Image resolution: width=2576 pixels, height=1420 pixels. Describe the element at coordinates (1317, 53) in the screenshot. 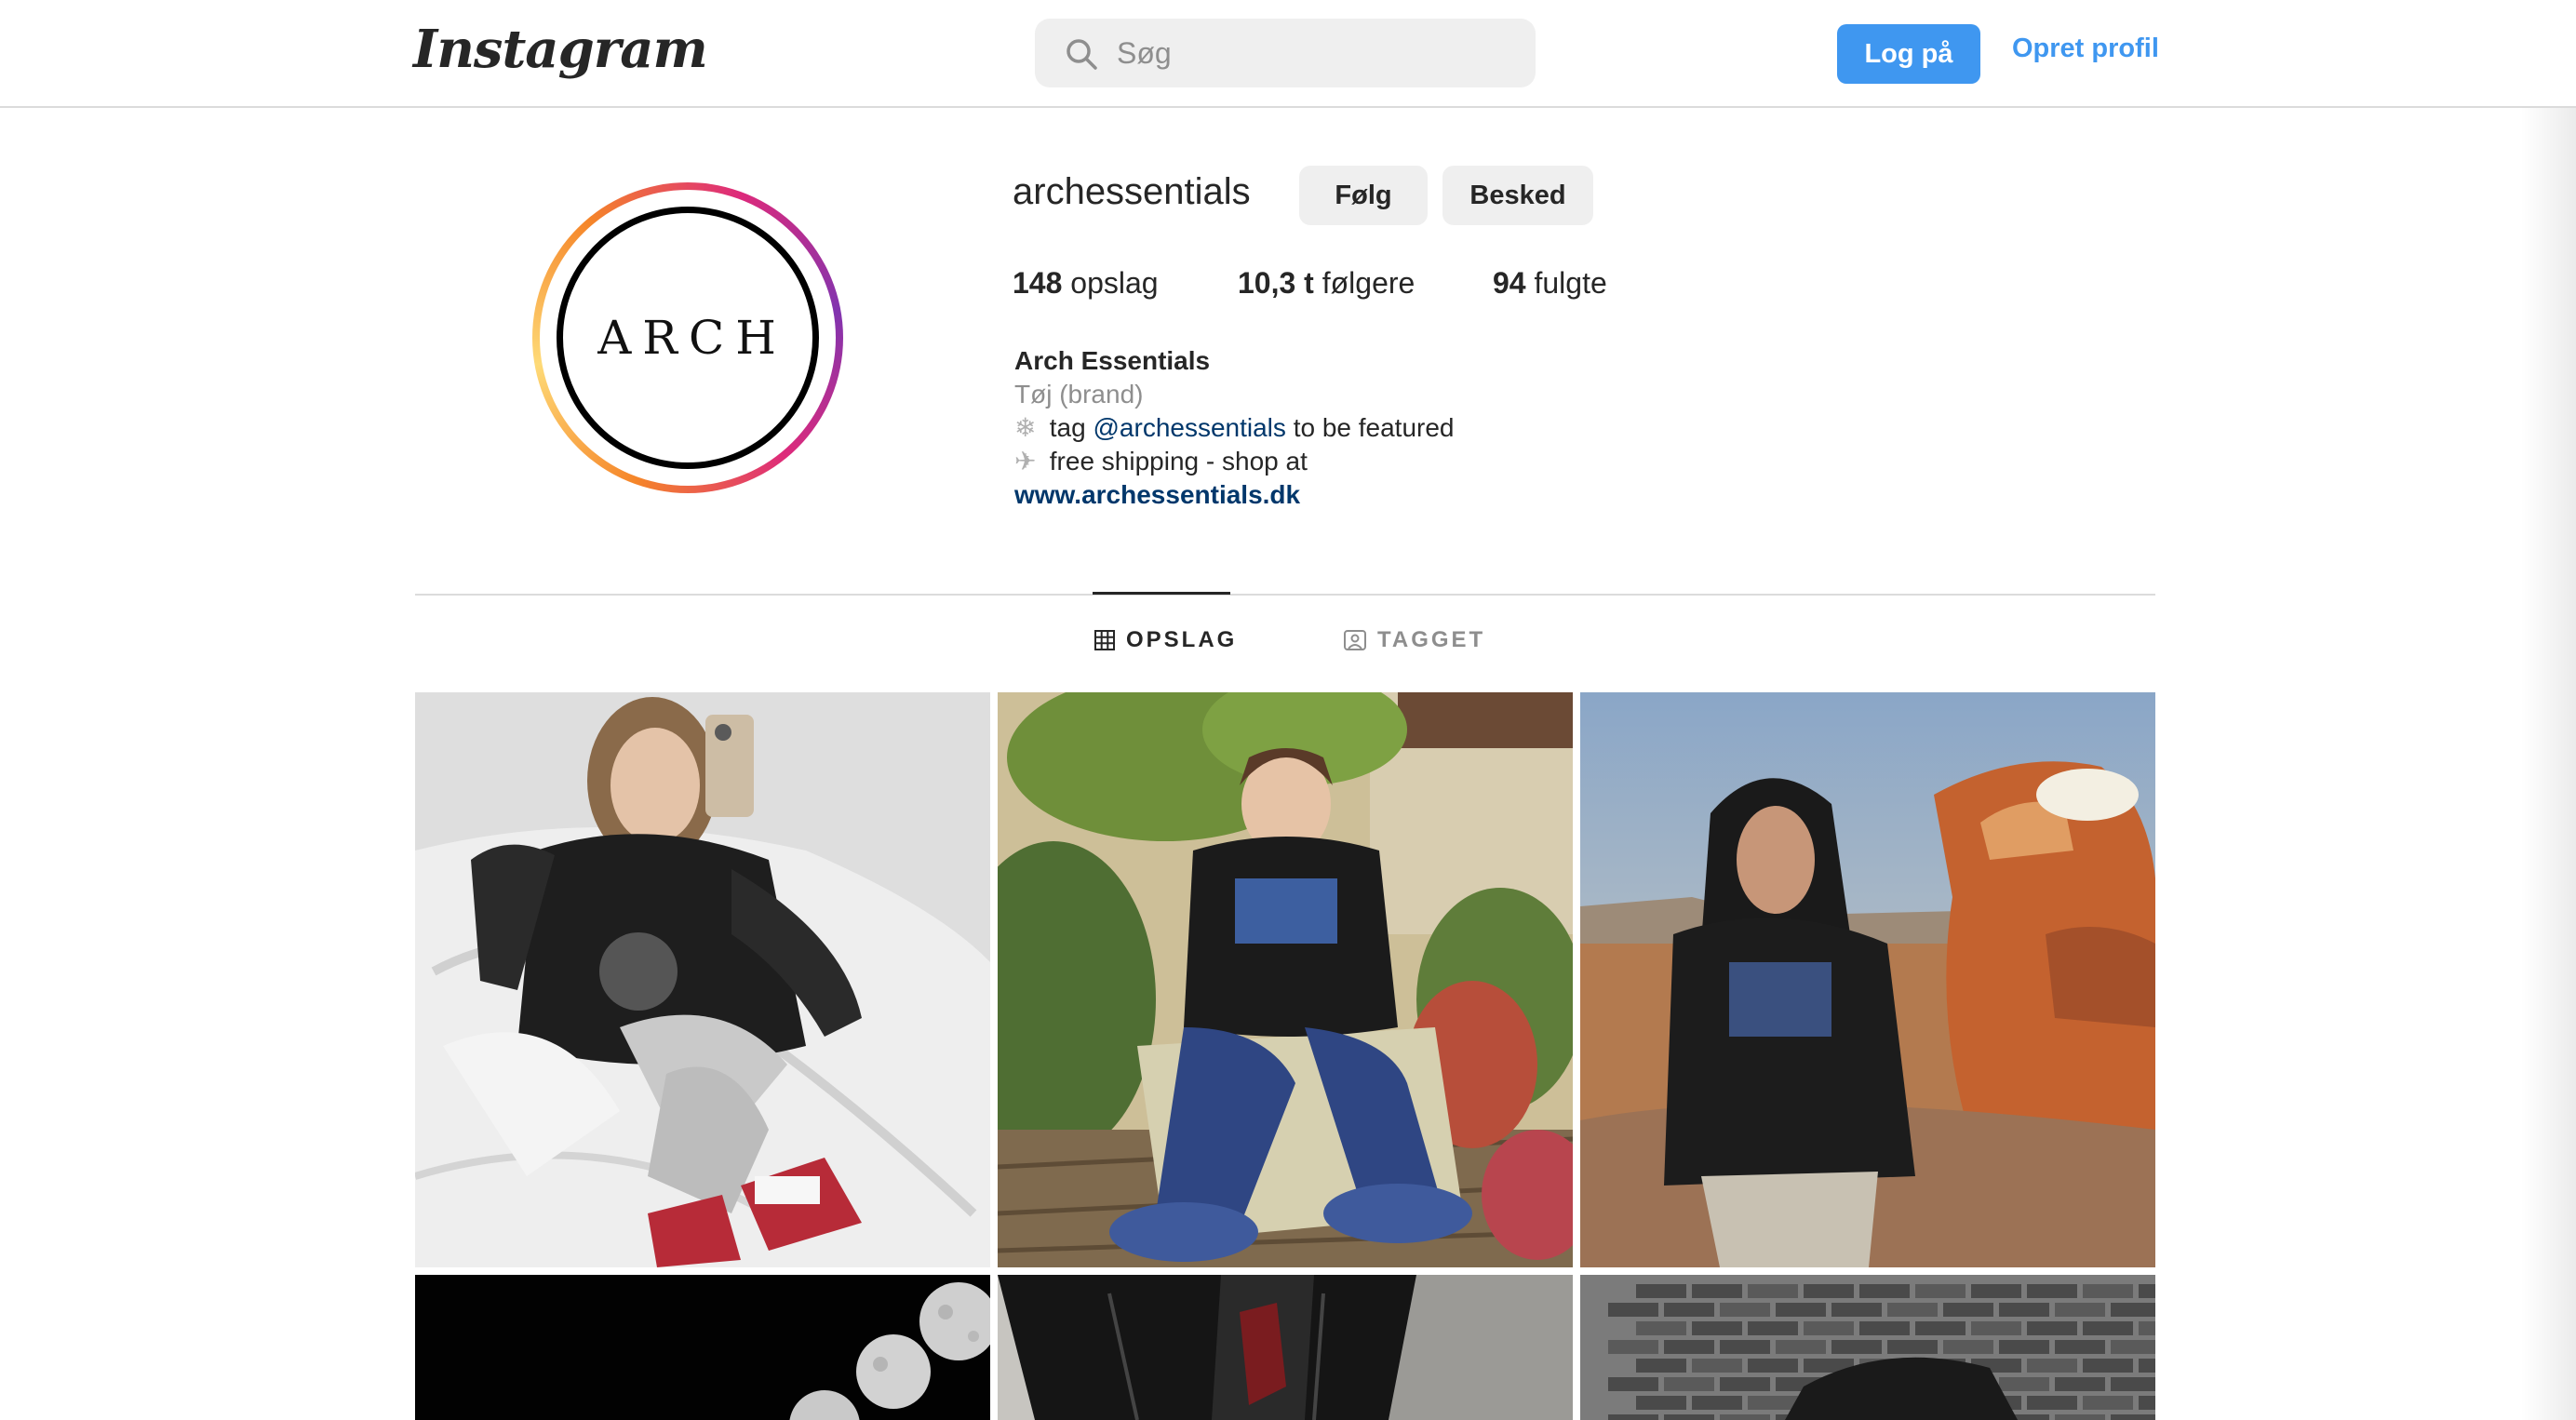

I see `search-input` at that location.